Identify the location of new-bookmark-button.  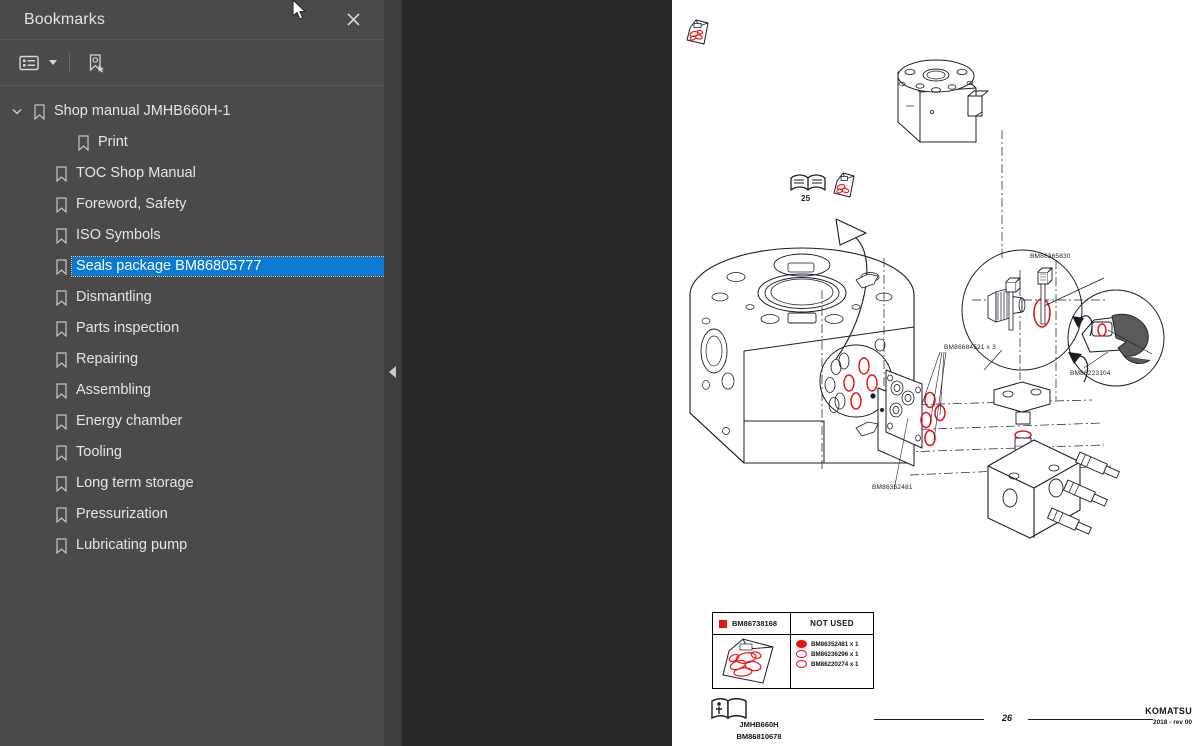
(96, 63).